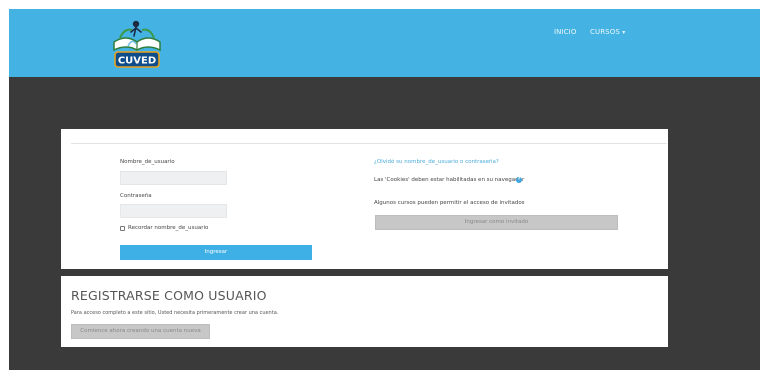 The width and height of the screenshot is (767, 379). What do you see at coordinates (137, 44) in the screenshot?
I see `cuved-logo: CUVED` at bounding box center [137, 44].